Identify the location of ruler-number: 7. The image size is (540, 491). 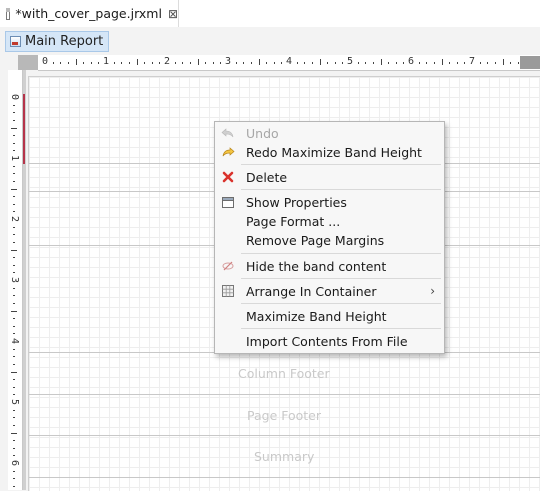
(472, 61).